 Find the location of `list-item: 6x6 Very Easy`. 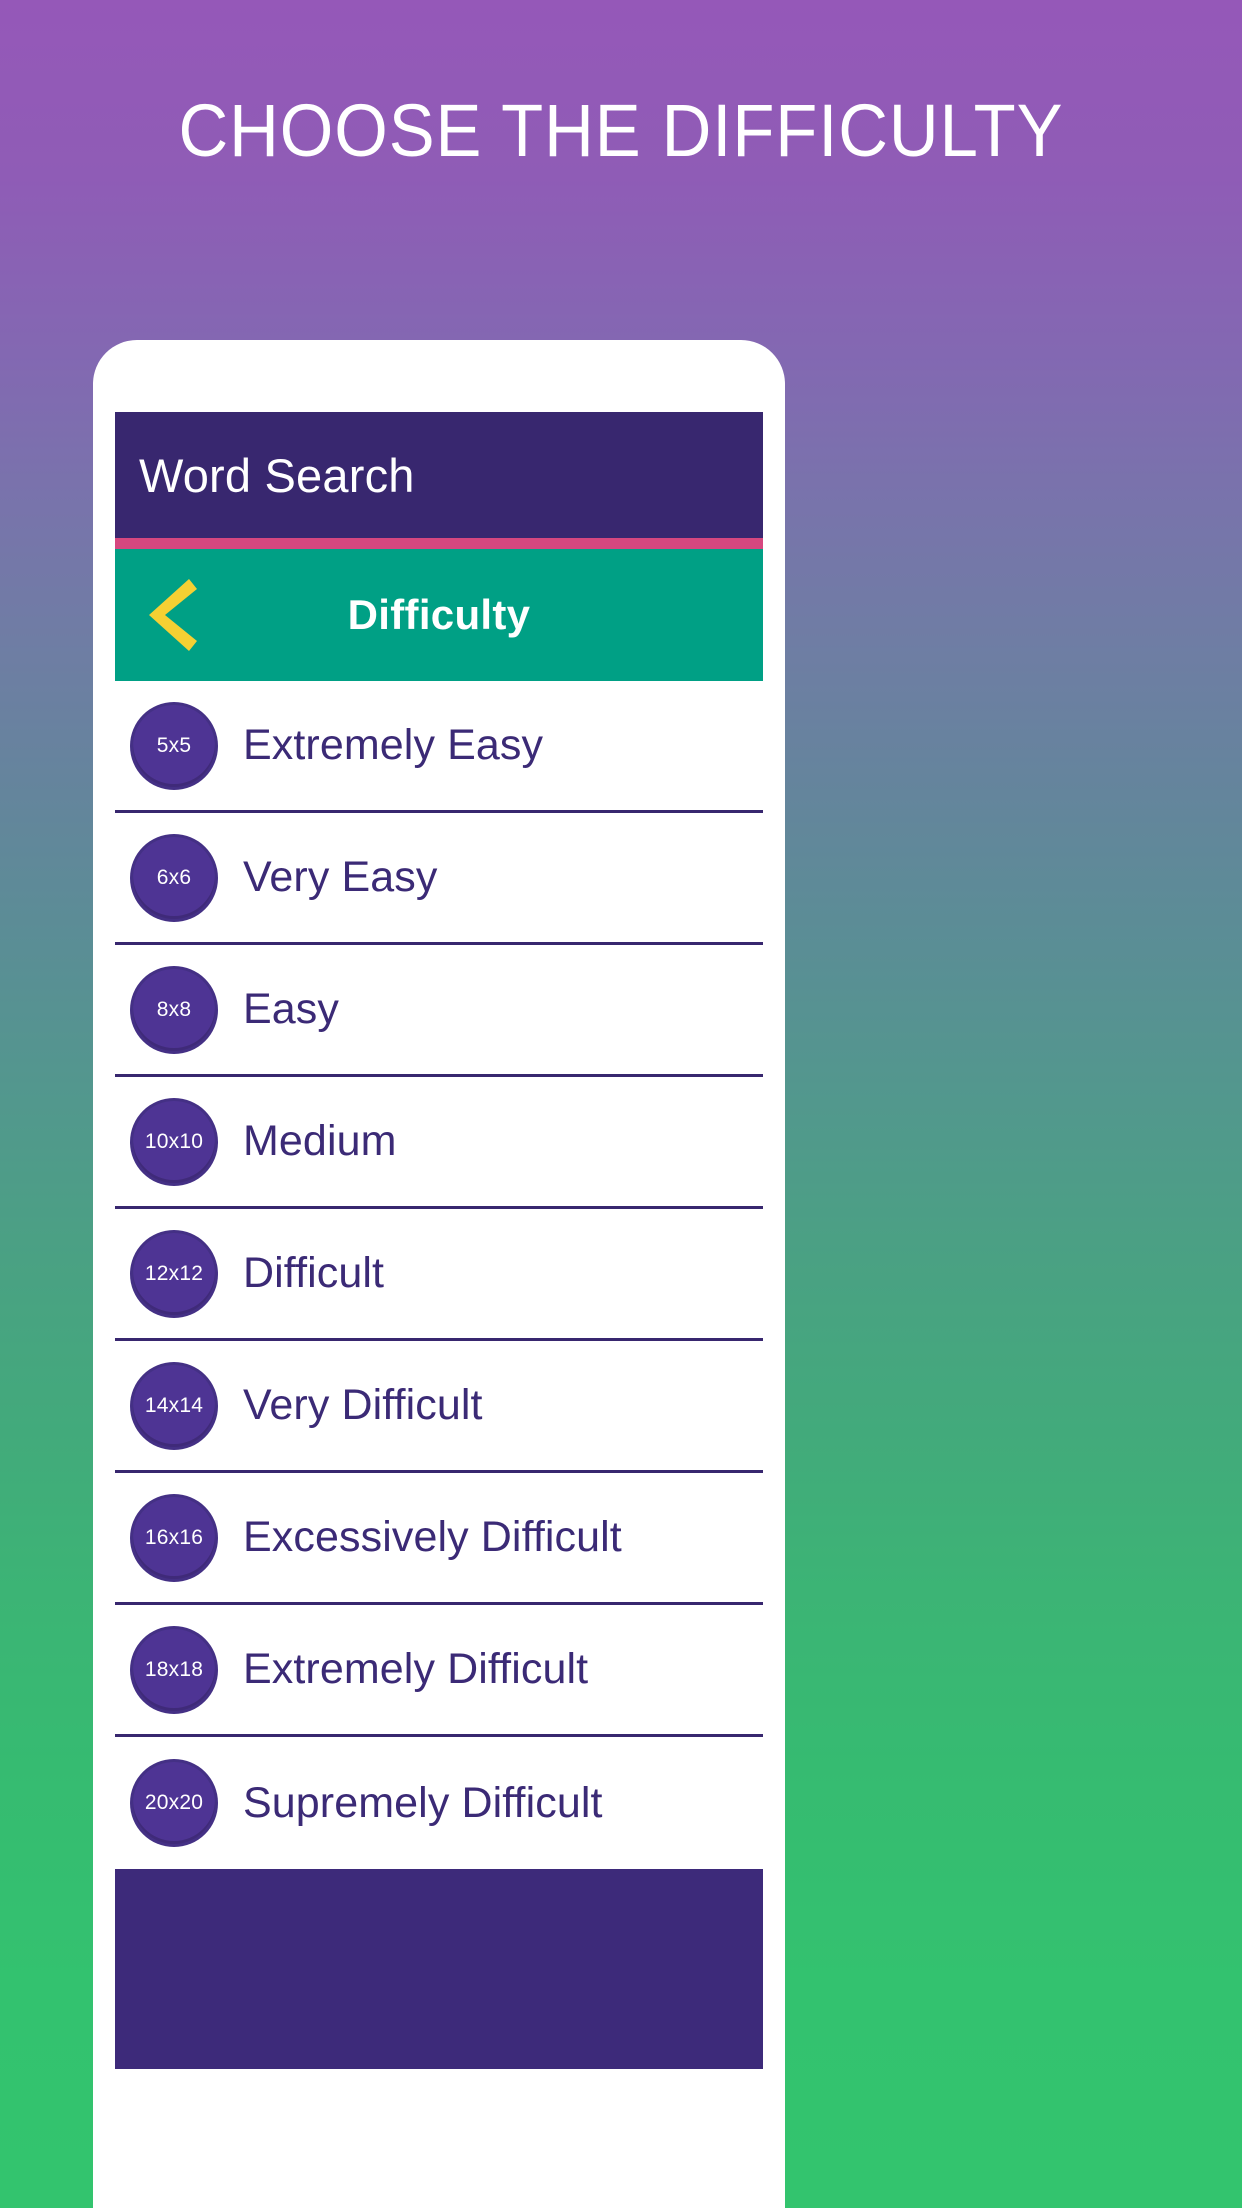

list-item: 6x6 Very Easy is located at coordinates (439, 879).